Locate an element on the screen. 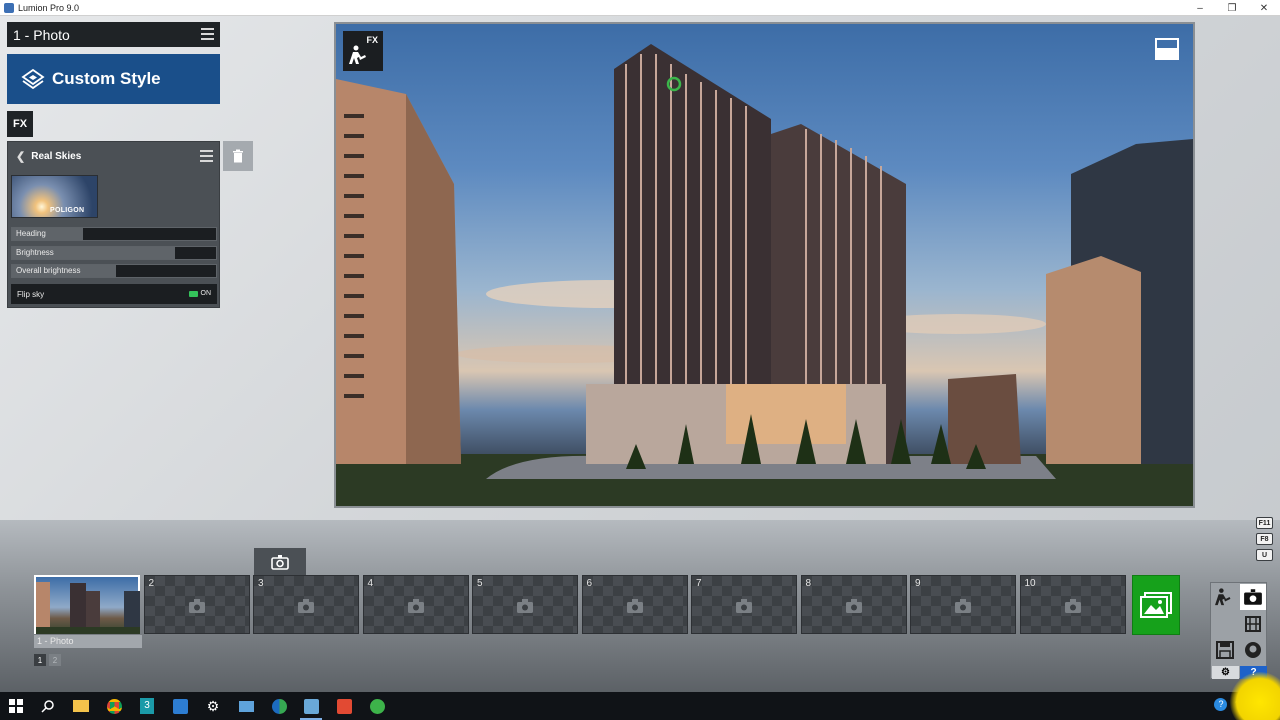 This screenshot has width=1280, height=720. film-icon is located at coordinates (1253, 624).